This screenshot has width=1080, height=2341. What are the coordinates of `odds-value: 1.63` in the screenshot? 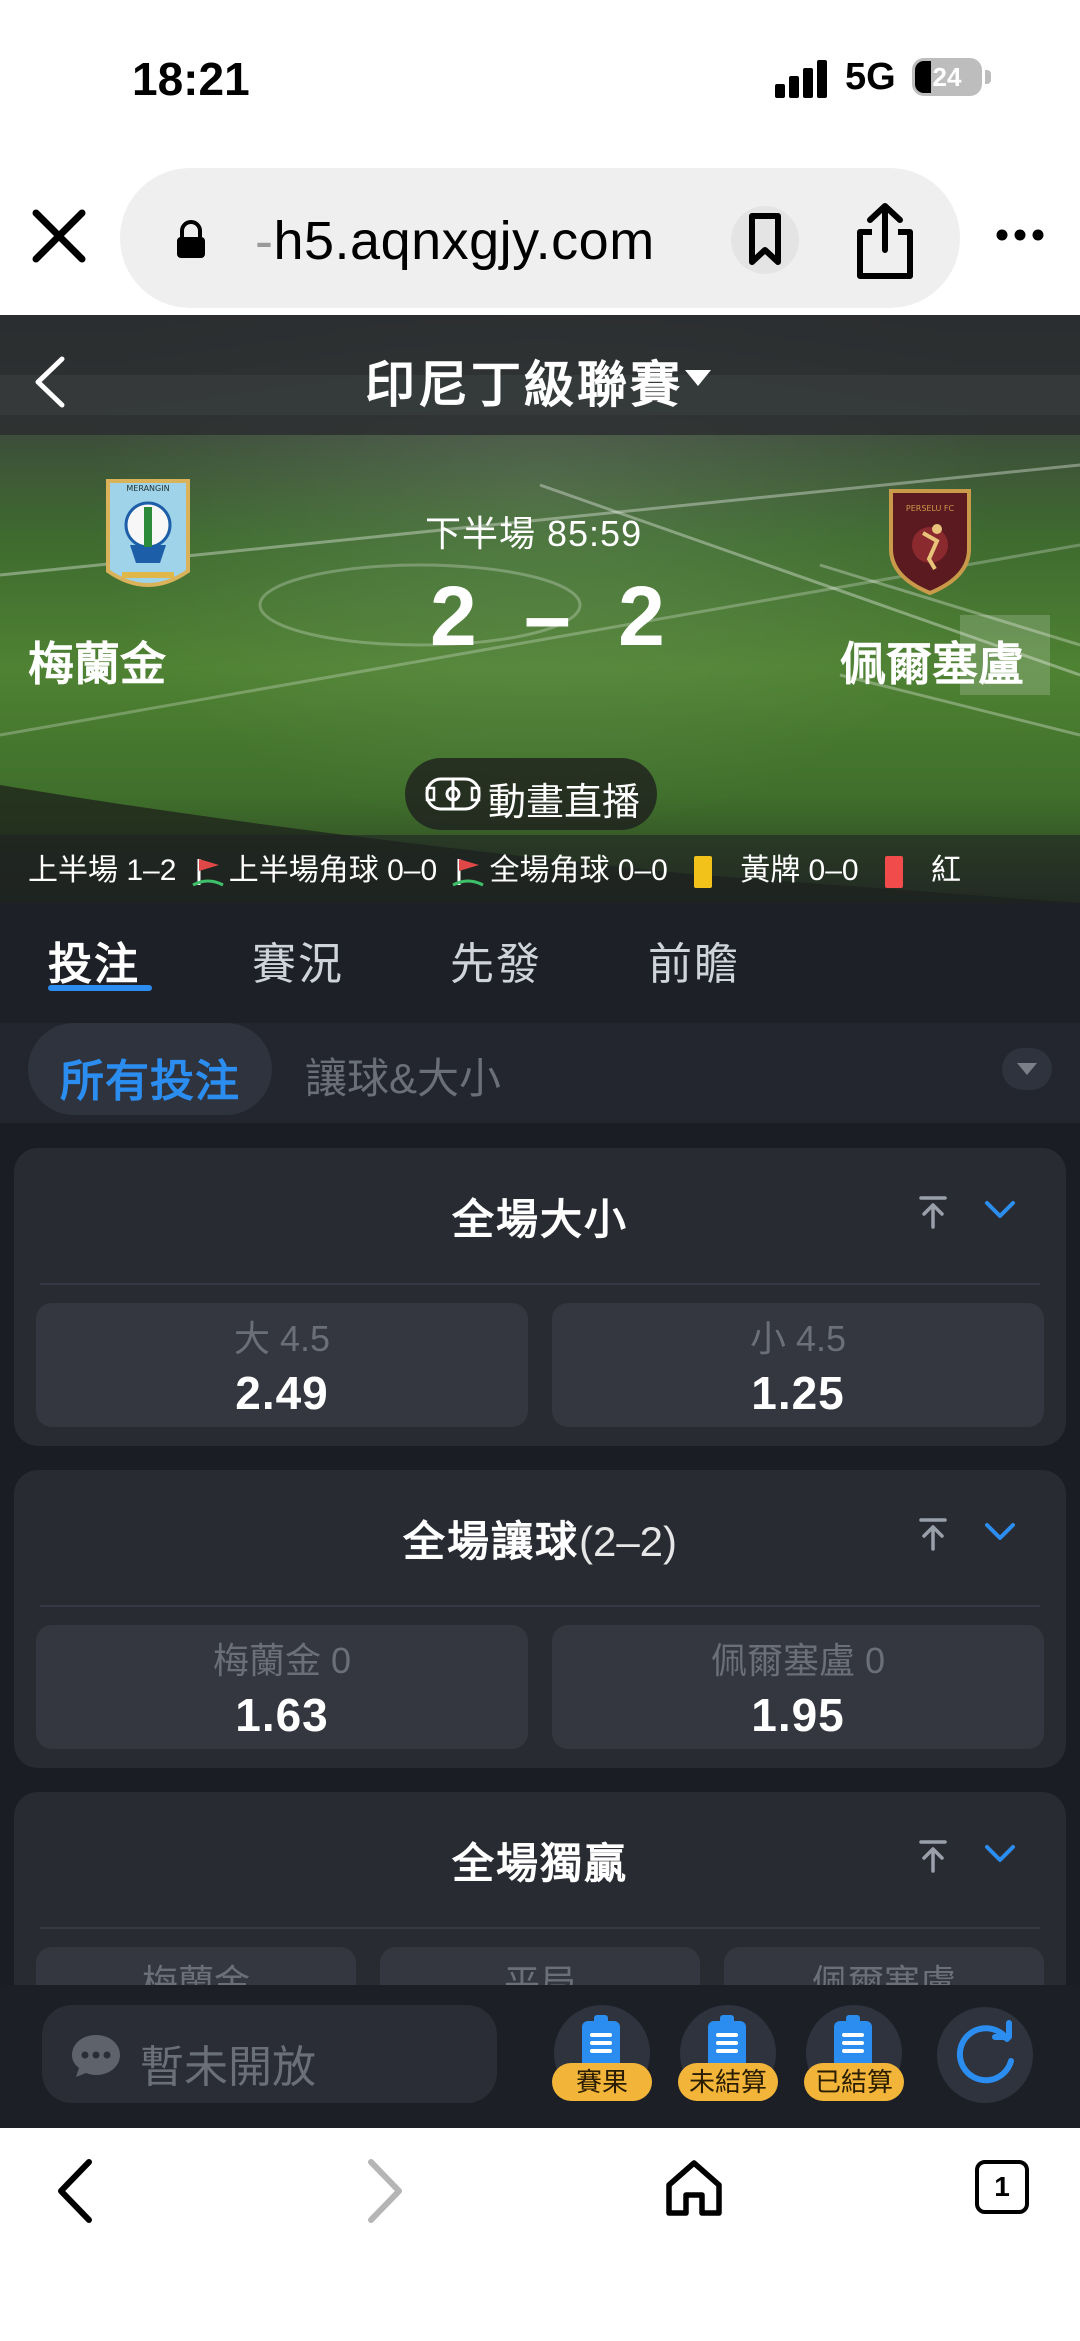 It's located at (282, 1715).